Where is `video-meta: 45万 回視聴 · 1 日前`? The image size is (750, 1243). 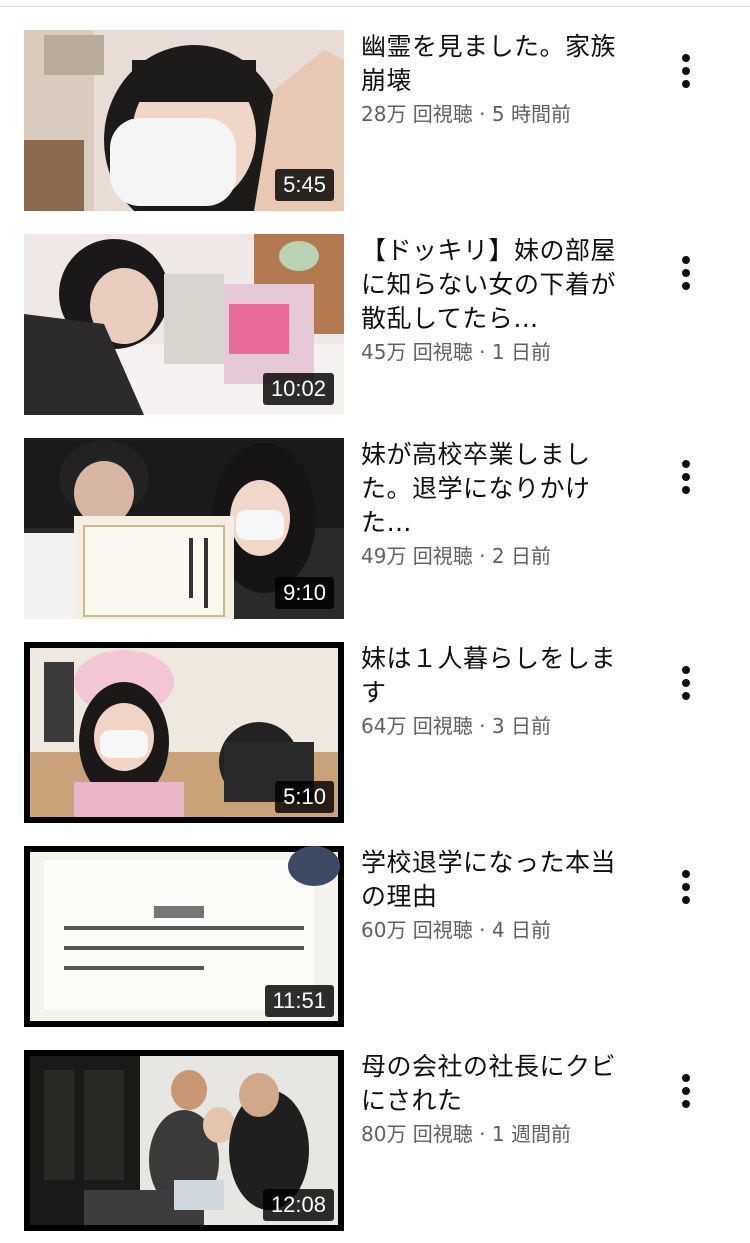 video-meta: 45万 回視聴 · 1 日前 is located at coordinates (501, 352).